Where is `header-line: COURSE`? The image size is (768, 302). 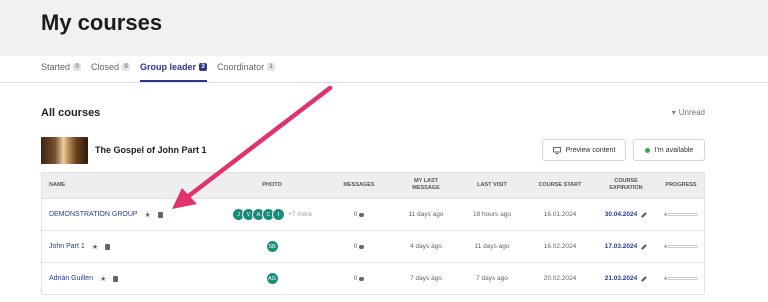
header-line: COURSE is located at coordinates (626, 181).